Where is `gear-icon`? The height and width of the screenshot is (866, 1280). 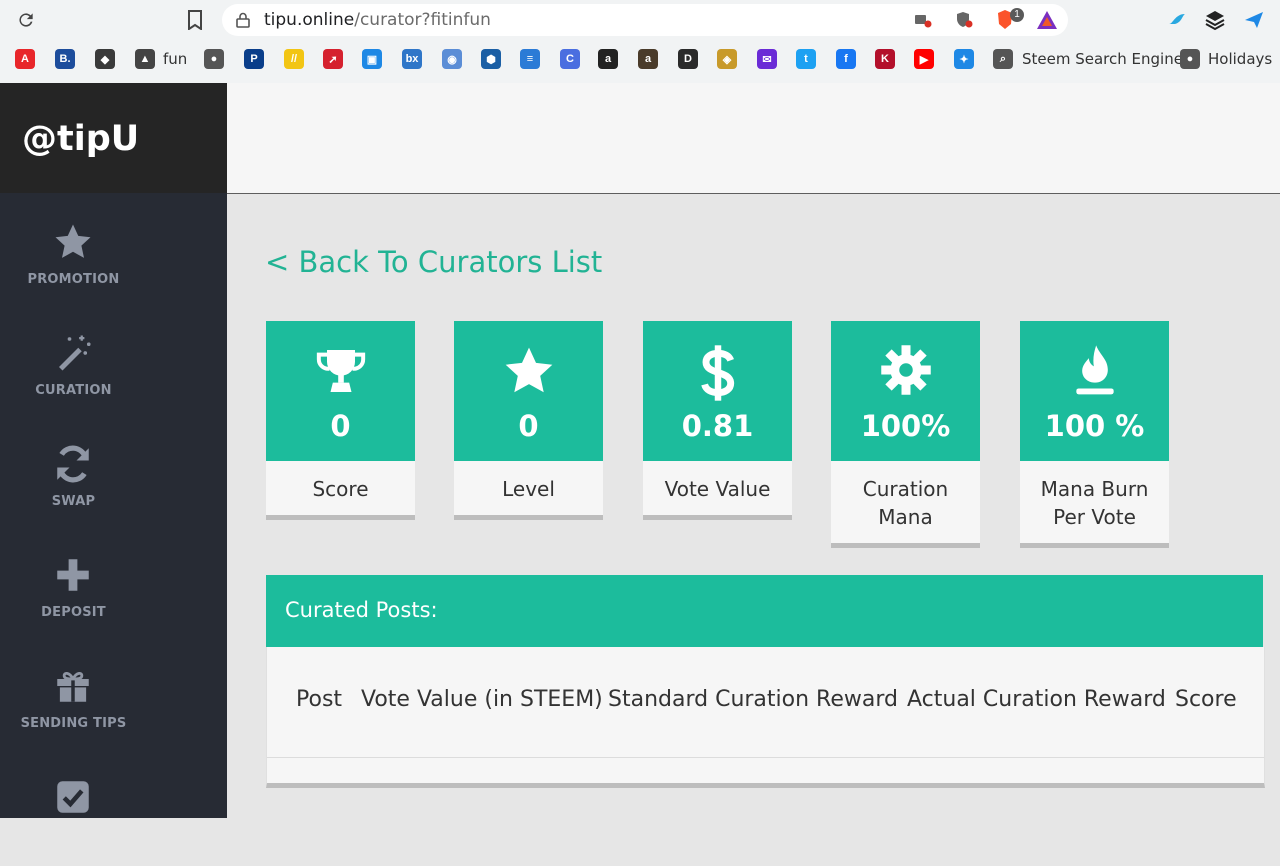 gear-icon is located at coordinates (905, 371).